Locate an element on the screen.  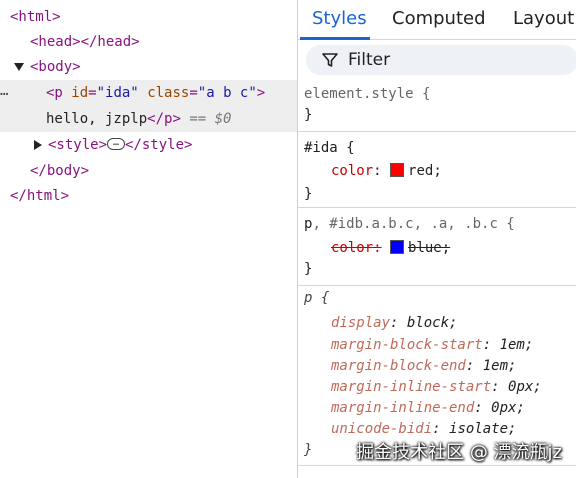
tab-computed: Computed is located at coordinates (439, 20).